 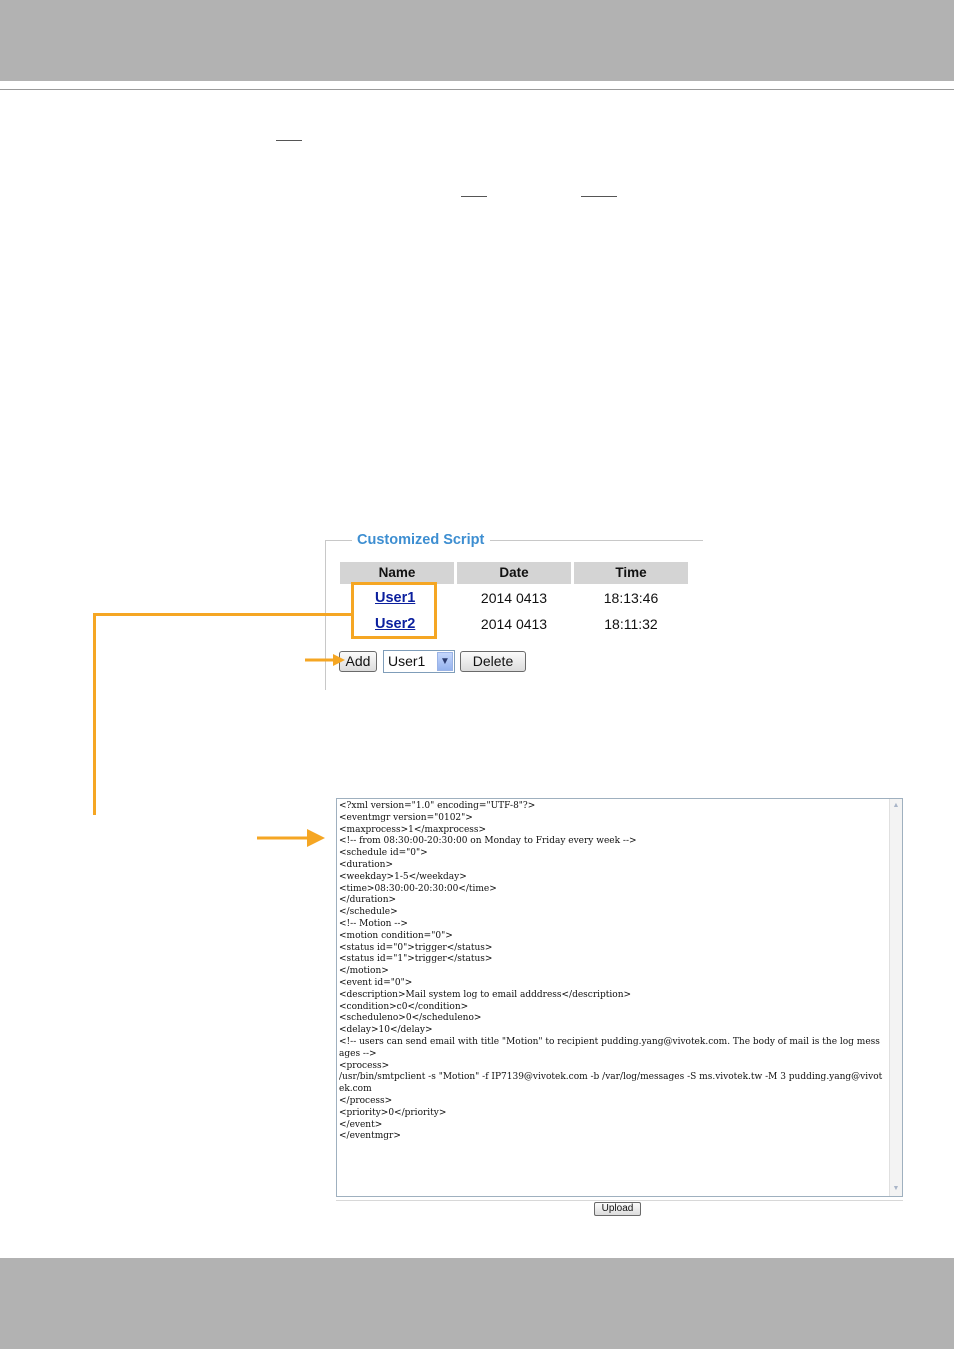 I want to click on upload-button: Upload, so click(x=617, y=1209).